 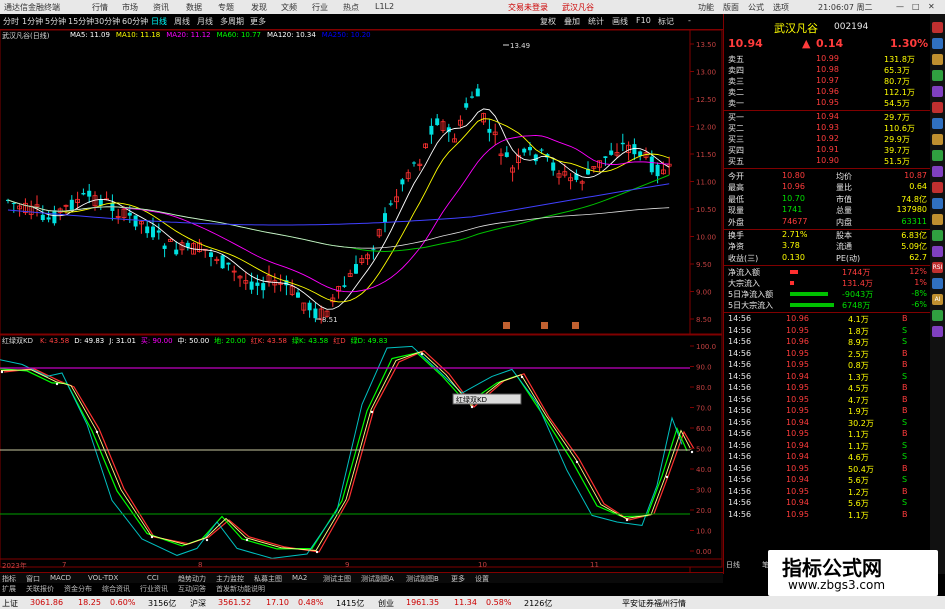 What do you see at coordinates (60, 578) in the screenshot?
I see `indicator-tab: MACD` at bounding box center [60, 578].